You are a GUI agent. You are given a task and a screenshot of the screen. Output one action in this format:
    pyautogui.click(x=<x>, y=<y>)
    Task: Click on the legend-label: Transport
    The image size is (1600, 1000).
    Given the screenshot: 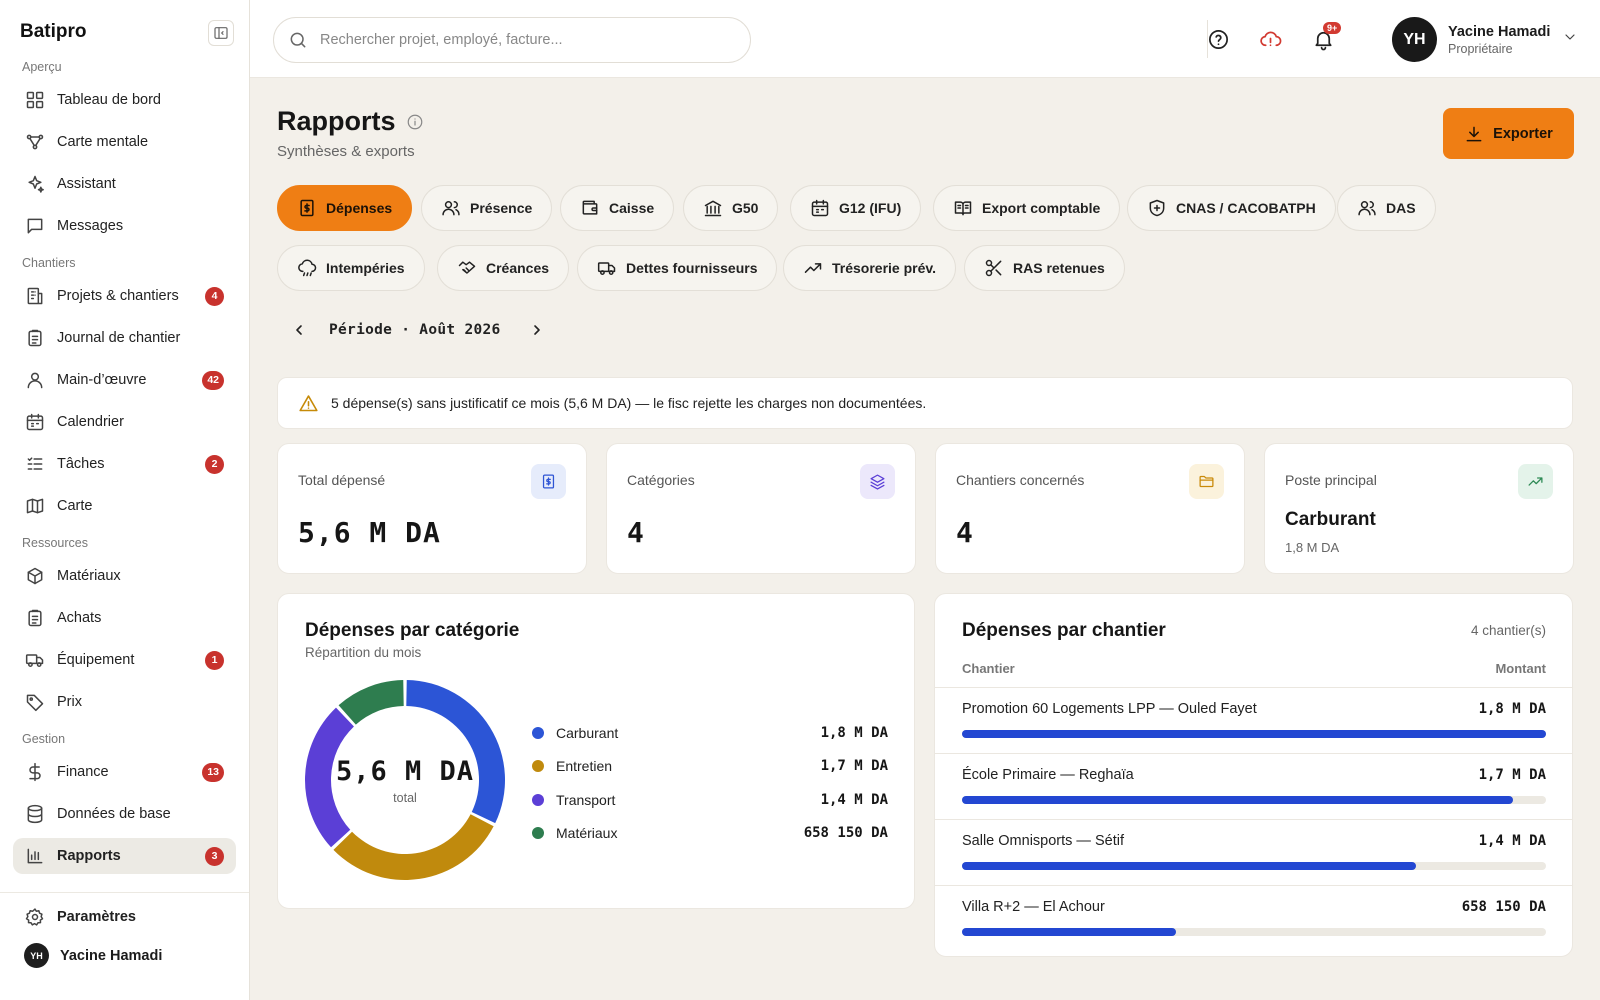 What is the action you would take?
    pyautogui.click(x=586, y=799)
    